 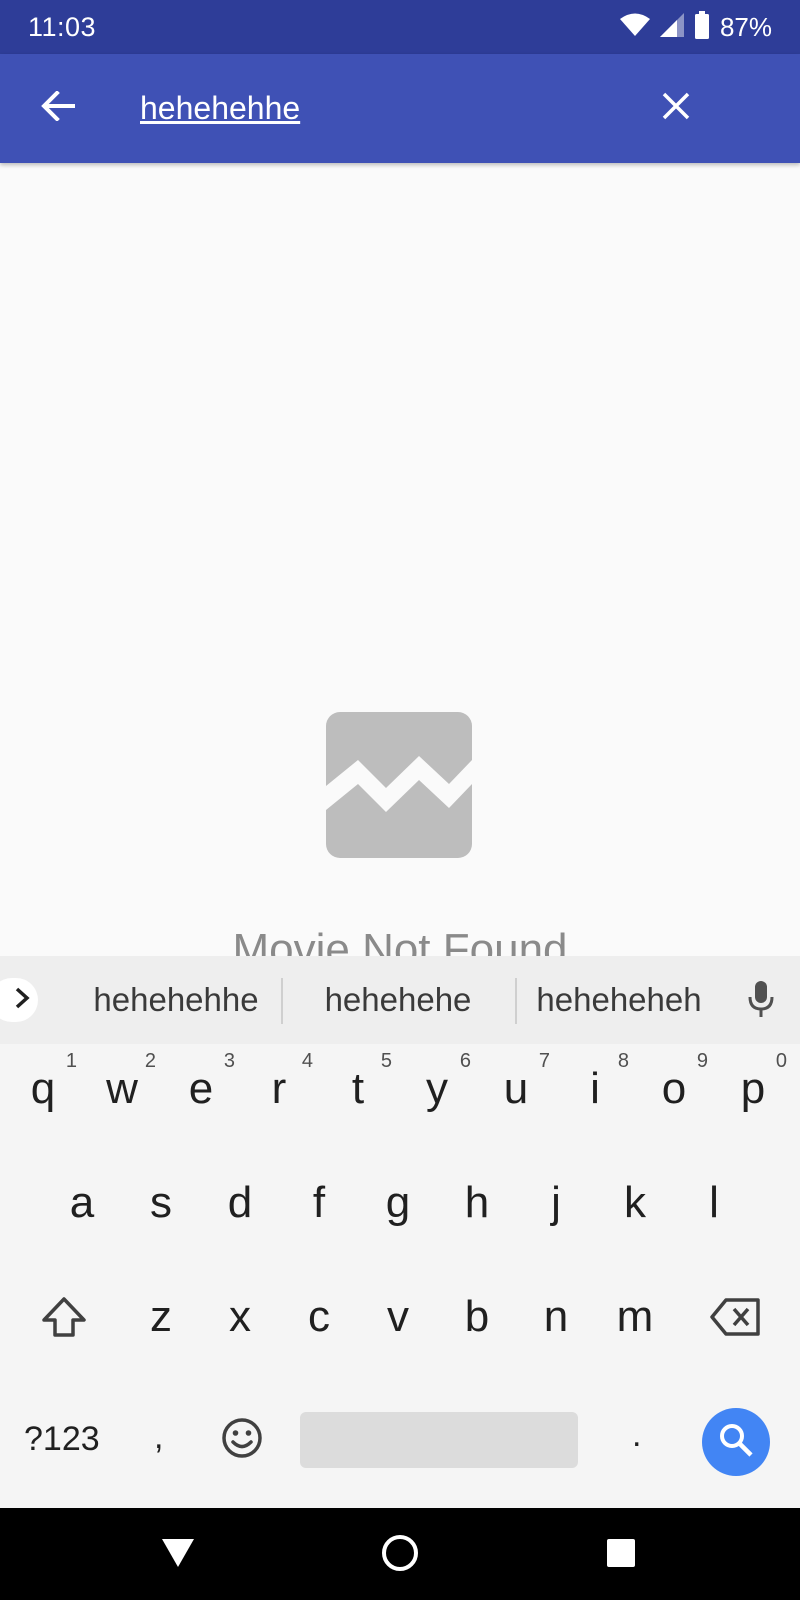 I want to click on close-icon, so click(x=676, y=108).